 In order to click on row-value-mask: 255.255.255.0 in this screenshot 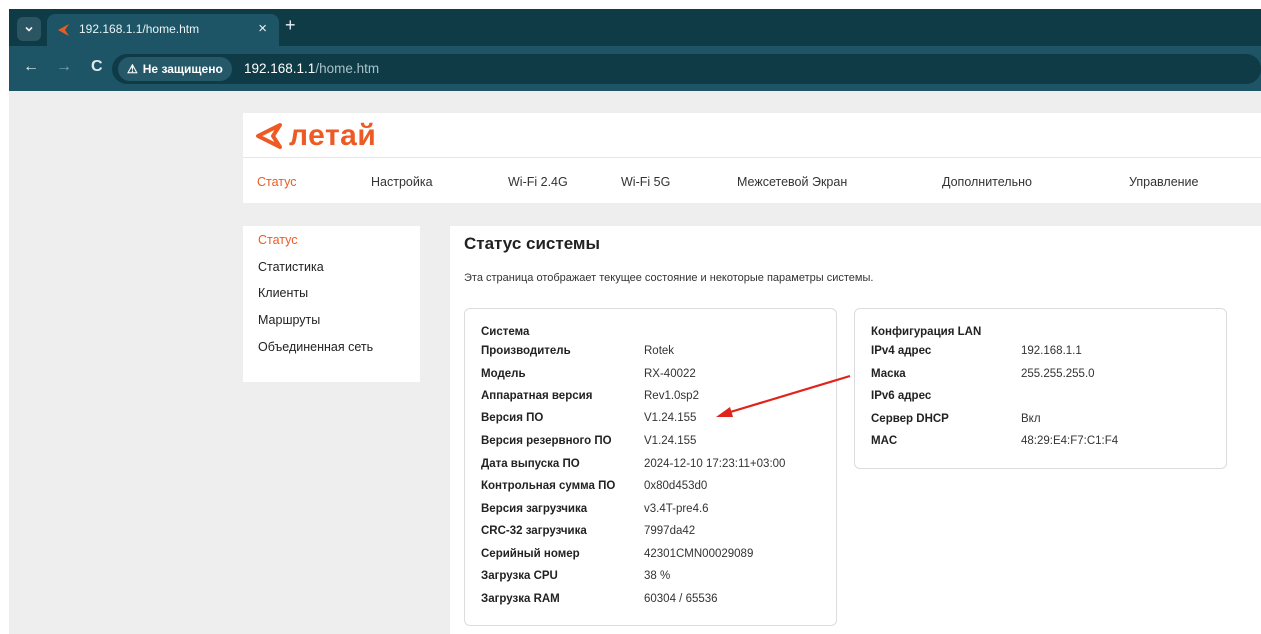, I will do `click(1058, 374)`.